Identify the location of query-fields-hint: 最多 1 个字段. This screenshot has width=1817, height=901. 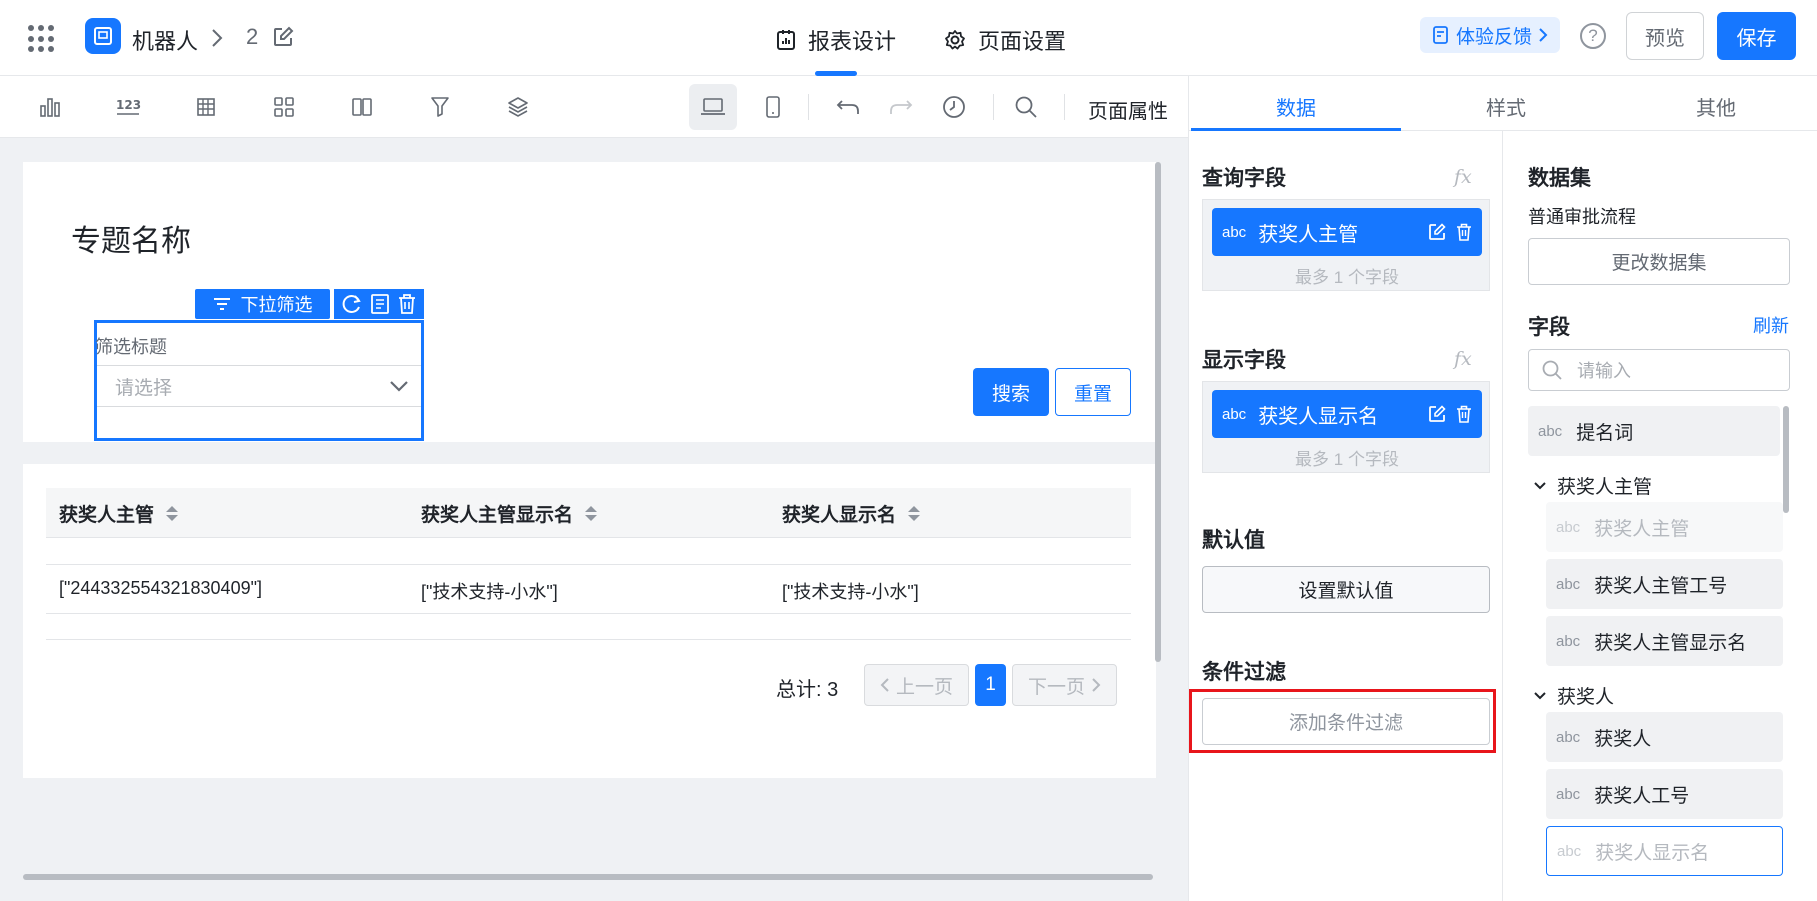
(1347, 277).